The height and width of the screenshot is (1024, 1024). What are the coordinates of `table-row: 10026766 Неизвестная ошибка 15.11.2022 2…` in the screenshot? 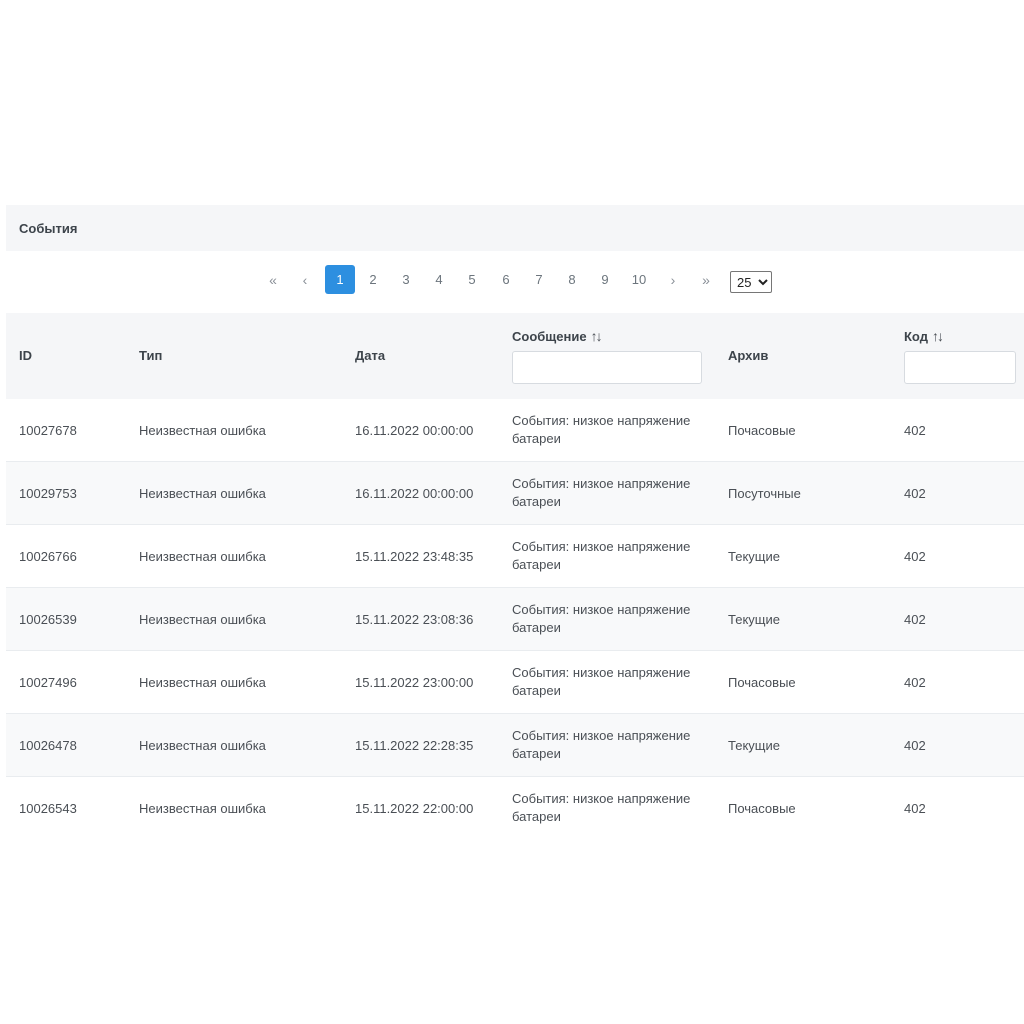 It's located at (515, 556).